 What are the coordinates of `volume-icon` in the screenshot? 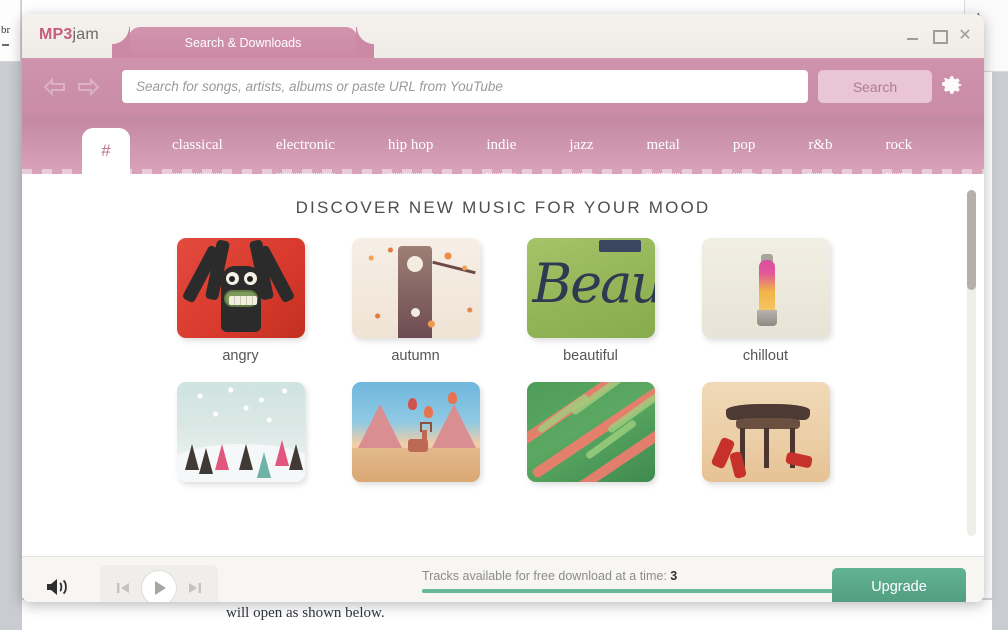 It's located at (58, 587).